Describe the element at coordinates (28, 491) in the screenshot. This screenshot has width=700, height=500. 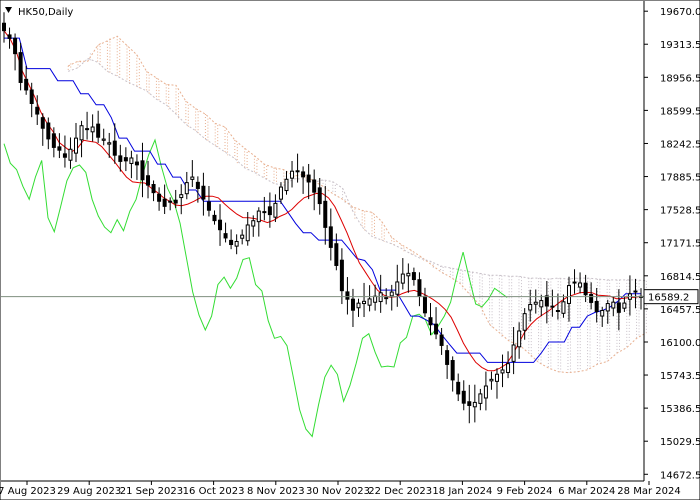
I see `x-tick-label: 7 Aug 2023` at that location.